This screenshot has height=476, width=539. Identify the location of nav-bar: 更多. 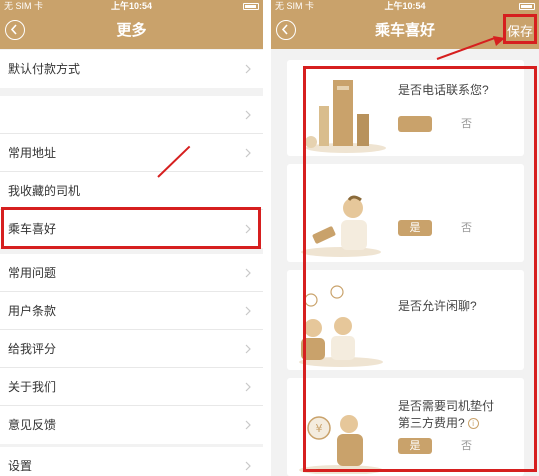
(131, 30).